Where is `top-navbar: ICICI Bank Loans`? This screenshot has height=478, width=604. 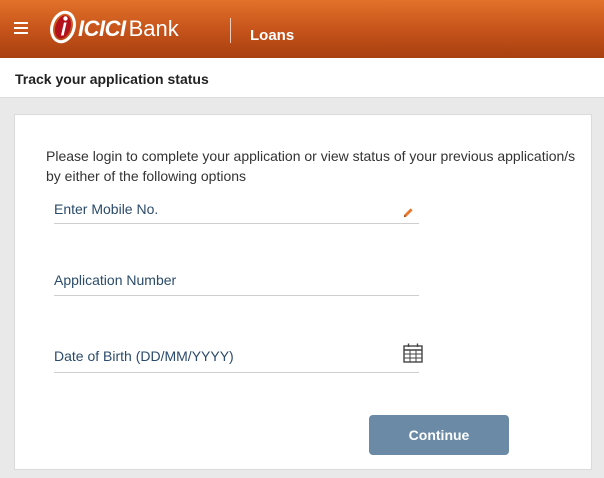
top-navbar: ICICI Bank Loans is located at coordinates (302, 29).